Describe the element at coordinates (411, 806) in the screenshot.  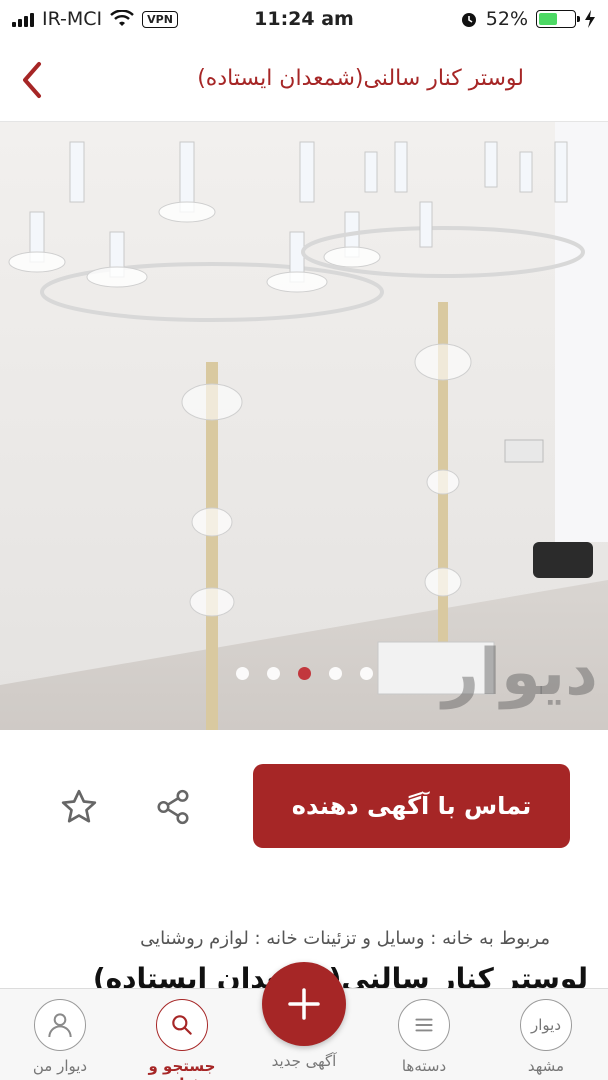
I see `contact-advertiser-button: تماس با آگهی دهنده` at that location.